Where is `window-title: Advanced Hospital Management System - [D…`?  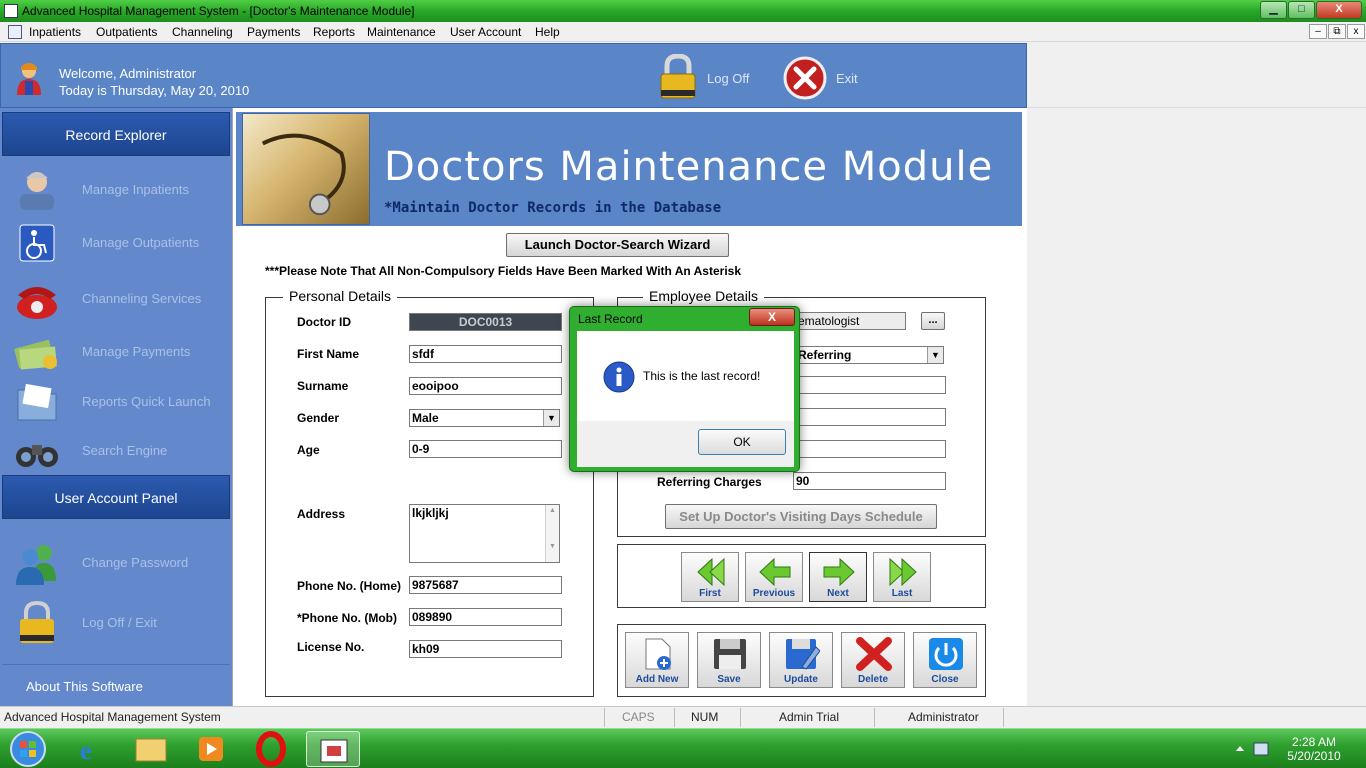
window-title: Advanced Hospital Management System - [D… is located at coordinates (218, 11).